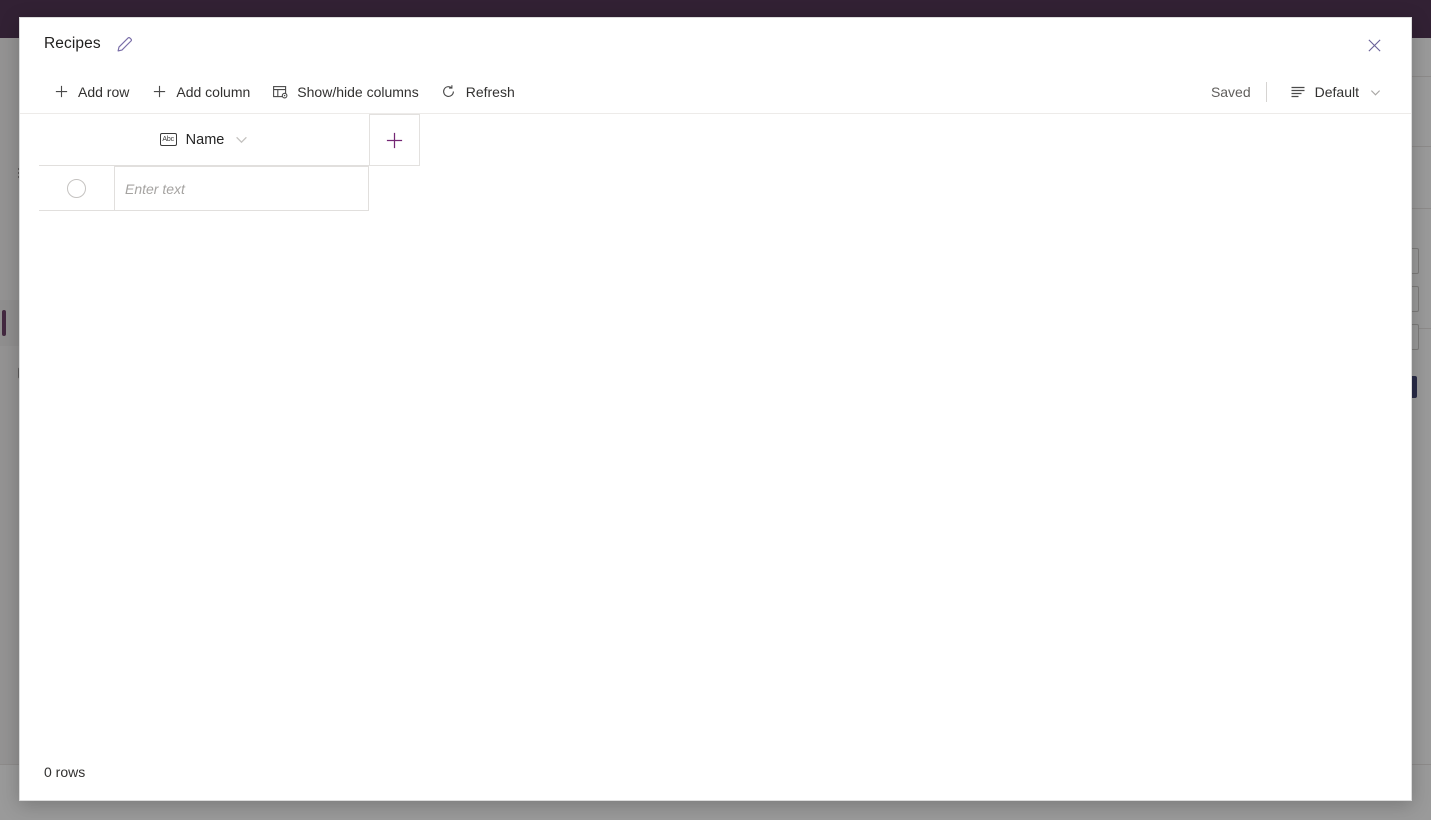  What do you see at coordinates (155, 188) in the screenshot?
I see `cell-placeholder: Enter text` at bounding box center [155, 188].